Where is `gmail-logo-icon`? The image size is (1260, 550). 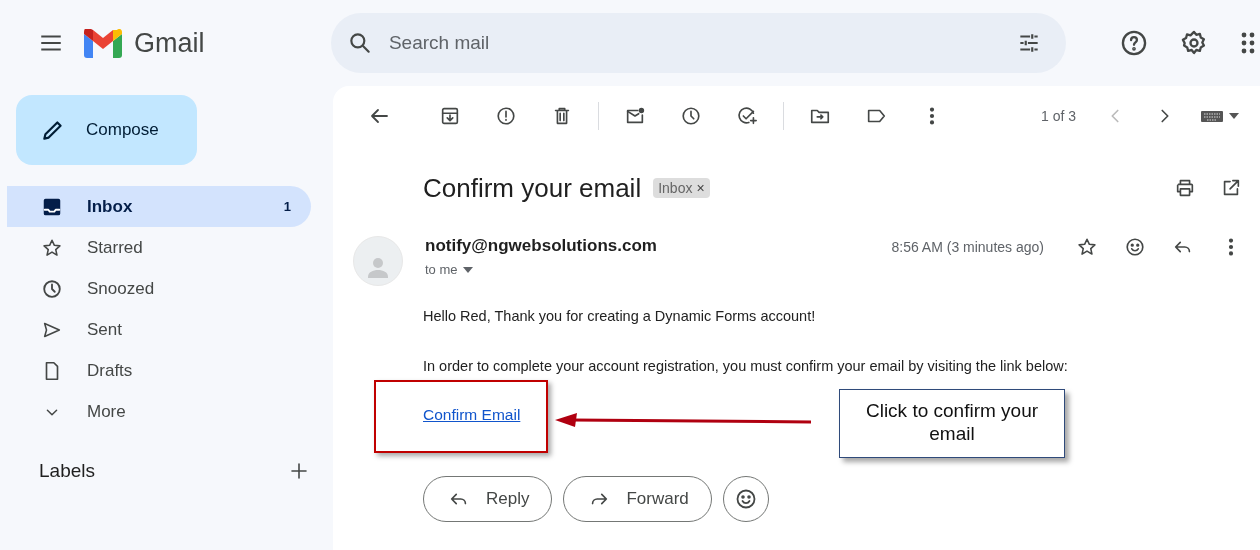 gmail-logo-icon is located at coordinates (103, 43).